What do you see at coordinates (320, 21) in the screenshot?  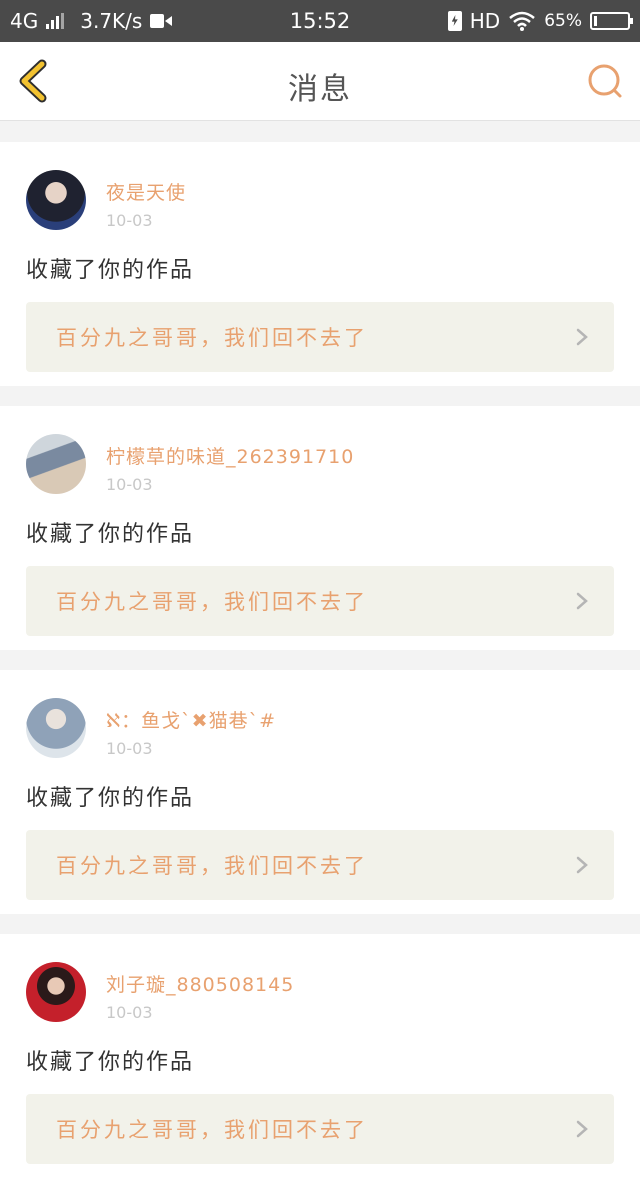 I see `status-bar: 4G 3.7K/s 15:52 HD 65%` at bounding box center [320, 21].